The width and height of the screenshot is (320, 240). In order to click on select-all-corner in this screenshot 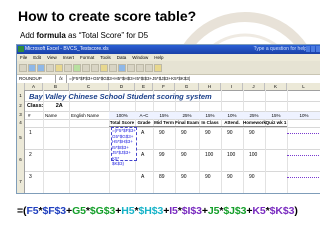, I will do `click(21, 86)`.